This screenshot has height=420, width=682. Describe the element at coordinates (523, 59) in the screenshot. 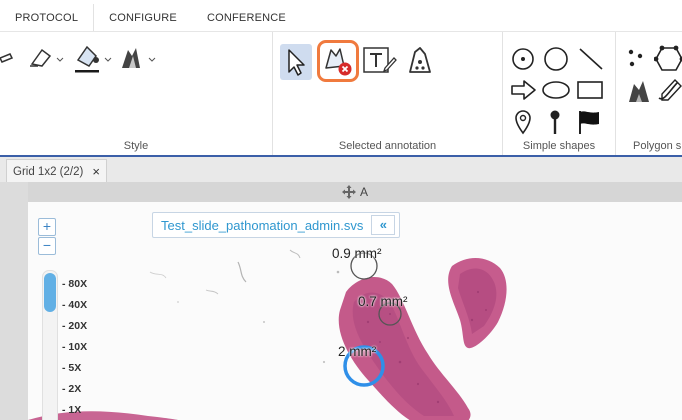

I see `point-circle-icon` at that location.